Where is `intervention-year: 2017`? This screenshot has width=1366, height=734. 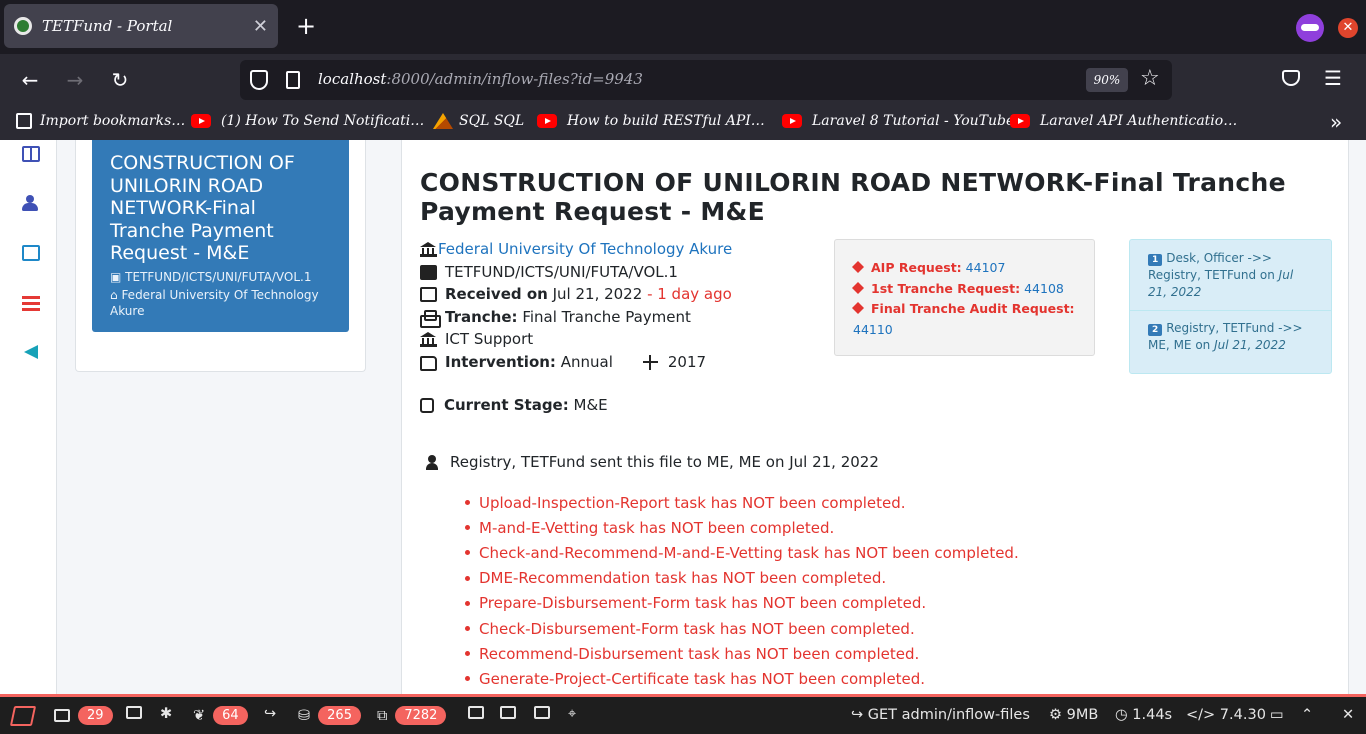
intervention-year: 2017 is located at coordinates (687, 361).